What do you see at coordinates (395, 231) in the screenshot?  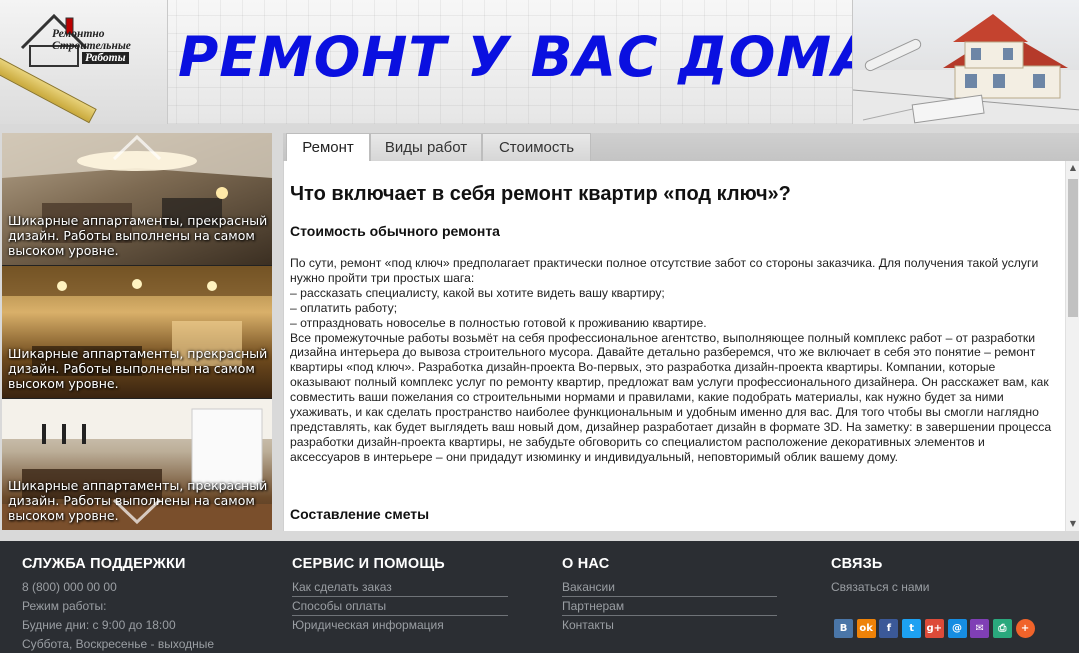 I see `article-subheading: Стоимость обычного ремонта` at bounding box center [395, 231].